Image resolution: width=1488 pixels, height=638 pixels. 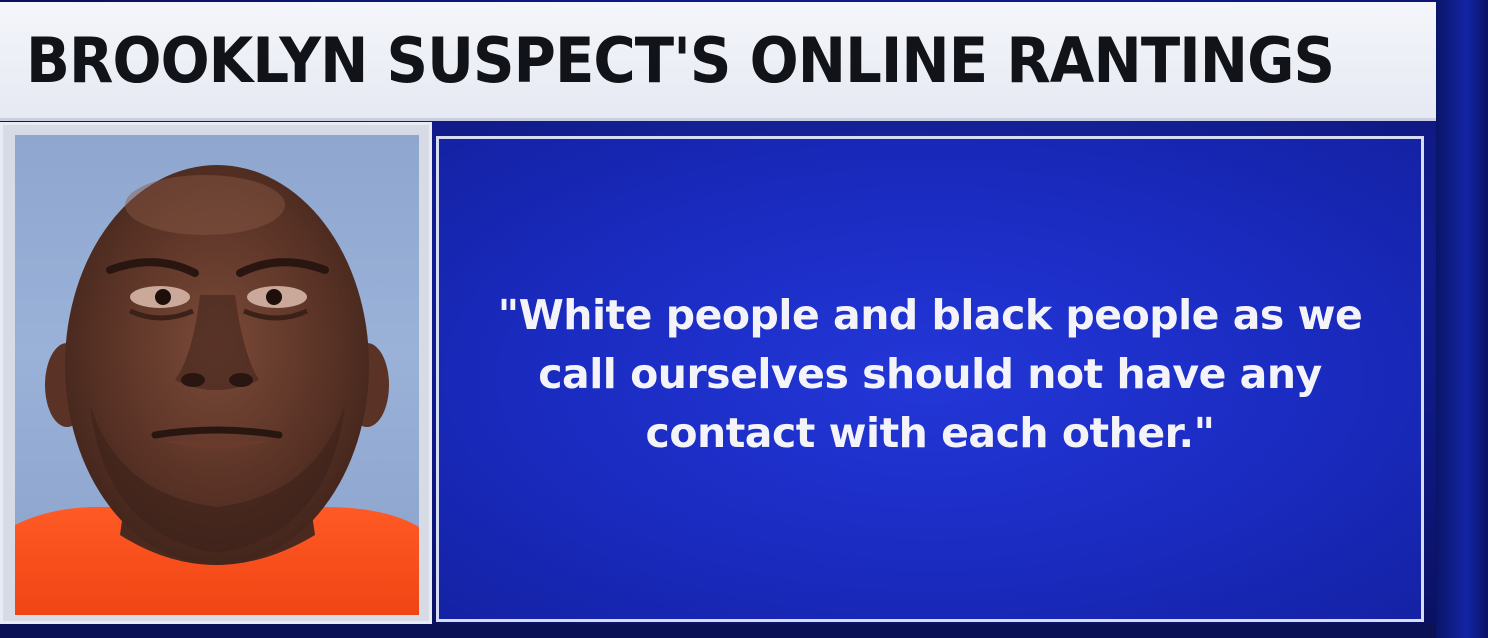 What do you see at coordinates (1462, 319) in the screenshot?
I see `screen-edge` at bounding box center [1462, 319].